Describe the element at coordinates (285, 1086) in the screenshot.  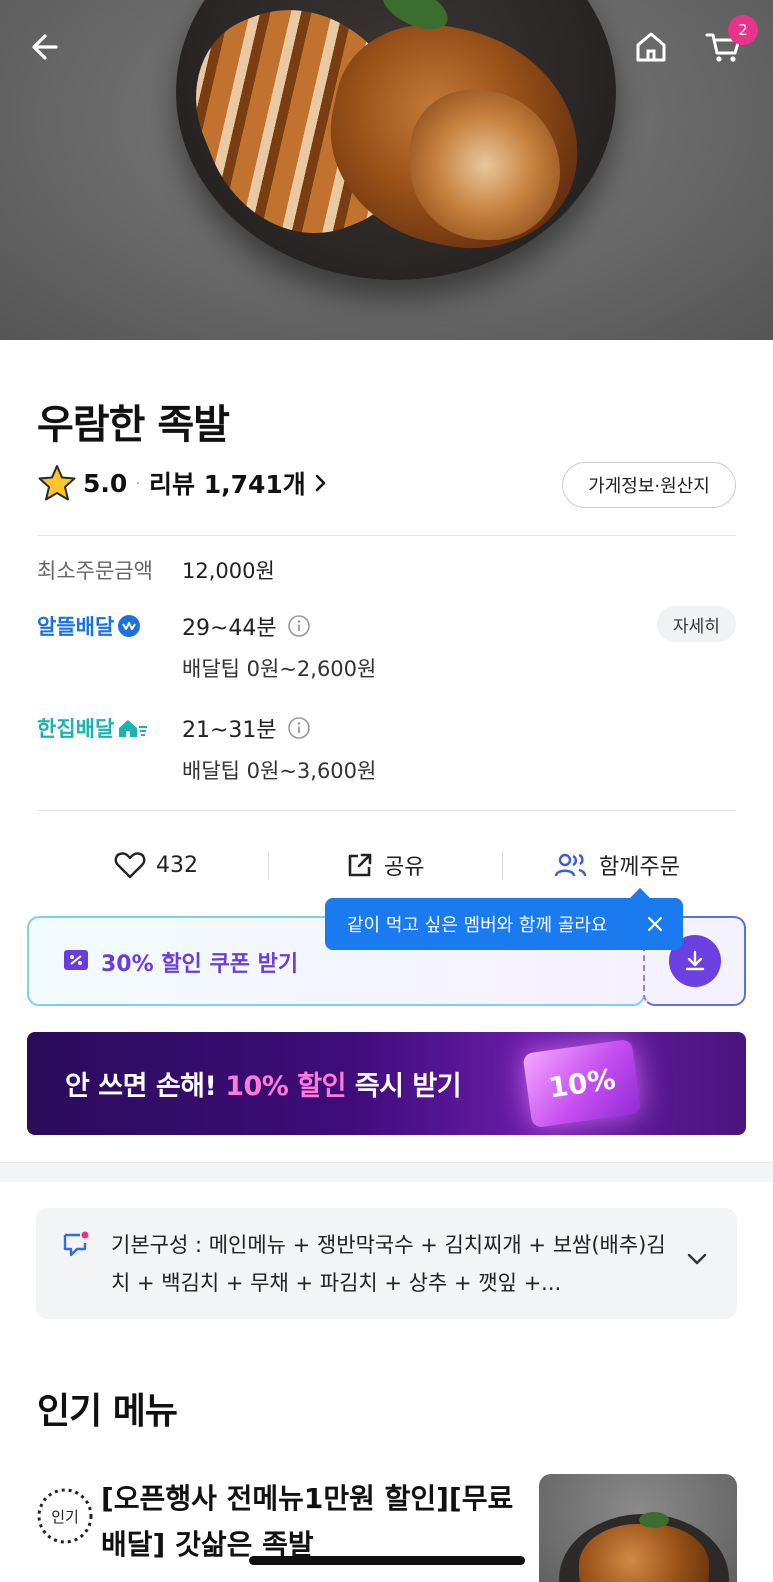
I see `banner-text-highlight: 10% 할인` at that location.